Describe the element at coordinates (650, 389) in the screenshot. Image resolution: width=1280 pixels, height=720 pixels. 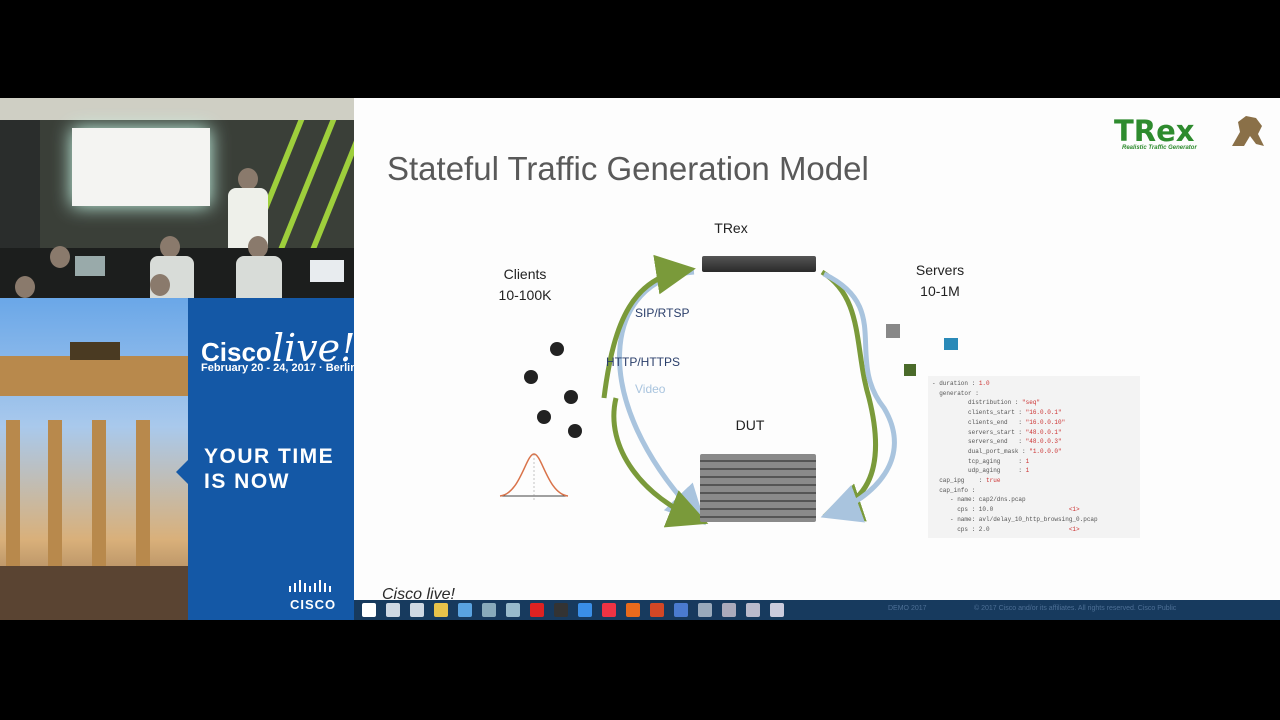
I see `protocol-video: Video` at that location.